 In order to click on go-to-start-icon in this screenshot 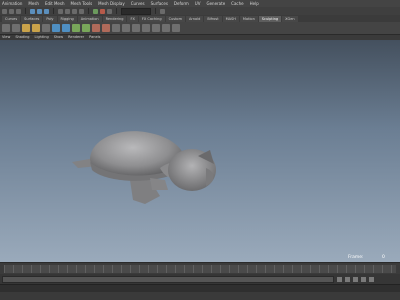, I will do `click(339, 279)`.